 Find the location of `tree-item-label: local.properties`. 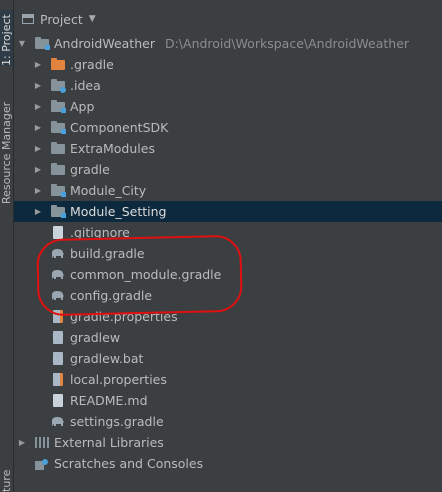

tree-item-label: local.properties is located at coordinates (118, 379).